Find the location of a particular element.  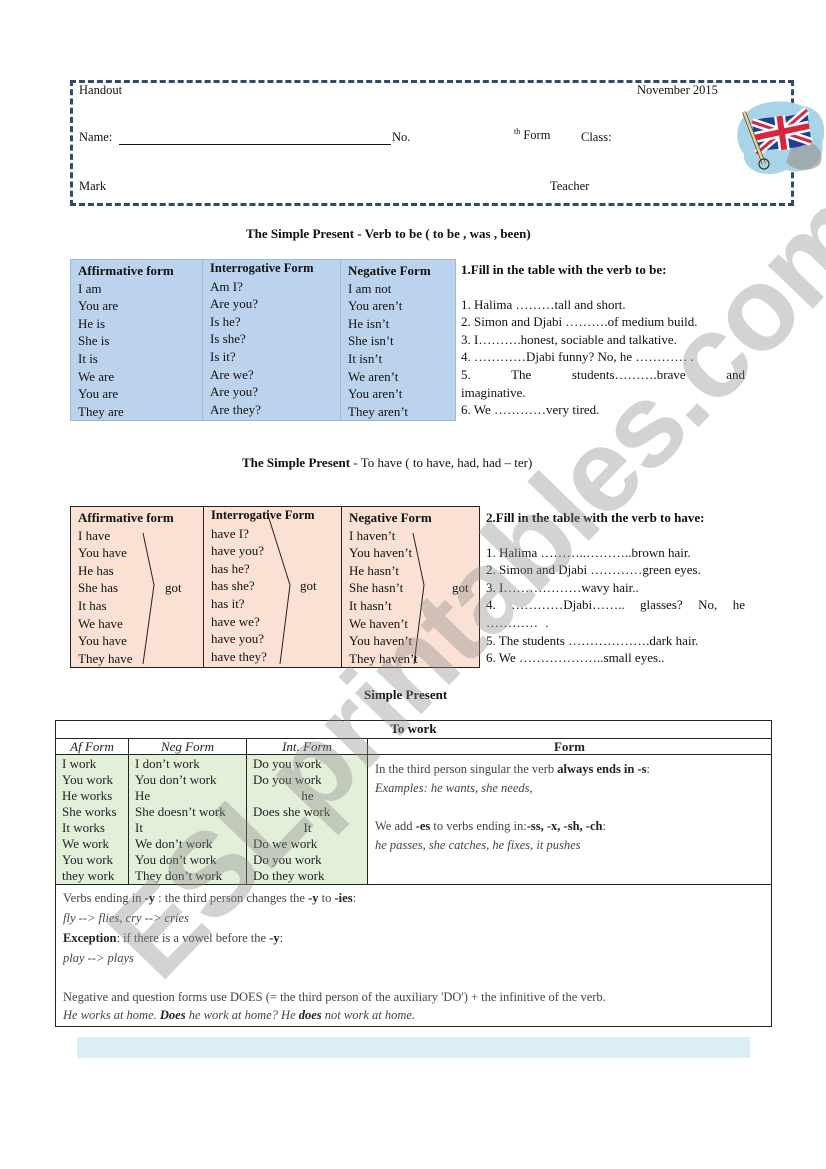

exercise-item: 5. The students ……………….dark hair. is located at coordinates (615, 641).